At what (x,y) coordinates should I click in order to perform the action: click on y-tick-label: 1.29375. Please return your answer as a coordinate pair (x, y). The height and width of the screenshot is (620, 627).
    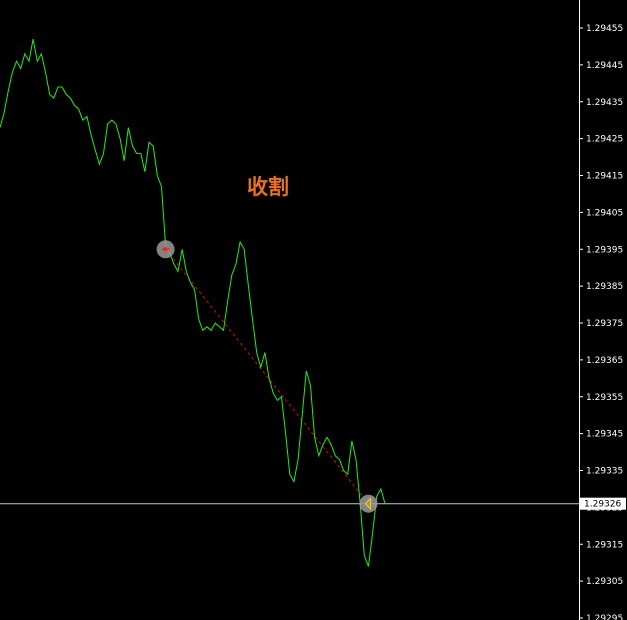
    Looking at the image, I should click on (604, 324).